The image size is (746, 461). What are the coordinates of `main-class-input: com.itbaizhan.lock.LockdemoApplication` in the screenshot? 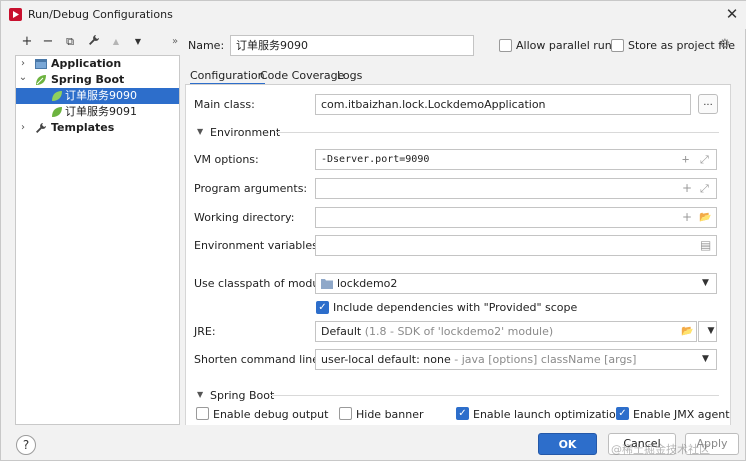 It's located at (503, 104).